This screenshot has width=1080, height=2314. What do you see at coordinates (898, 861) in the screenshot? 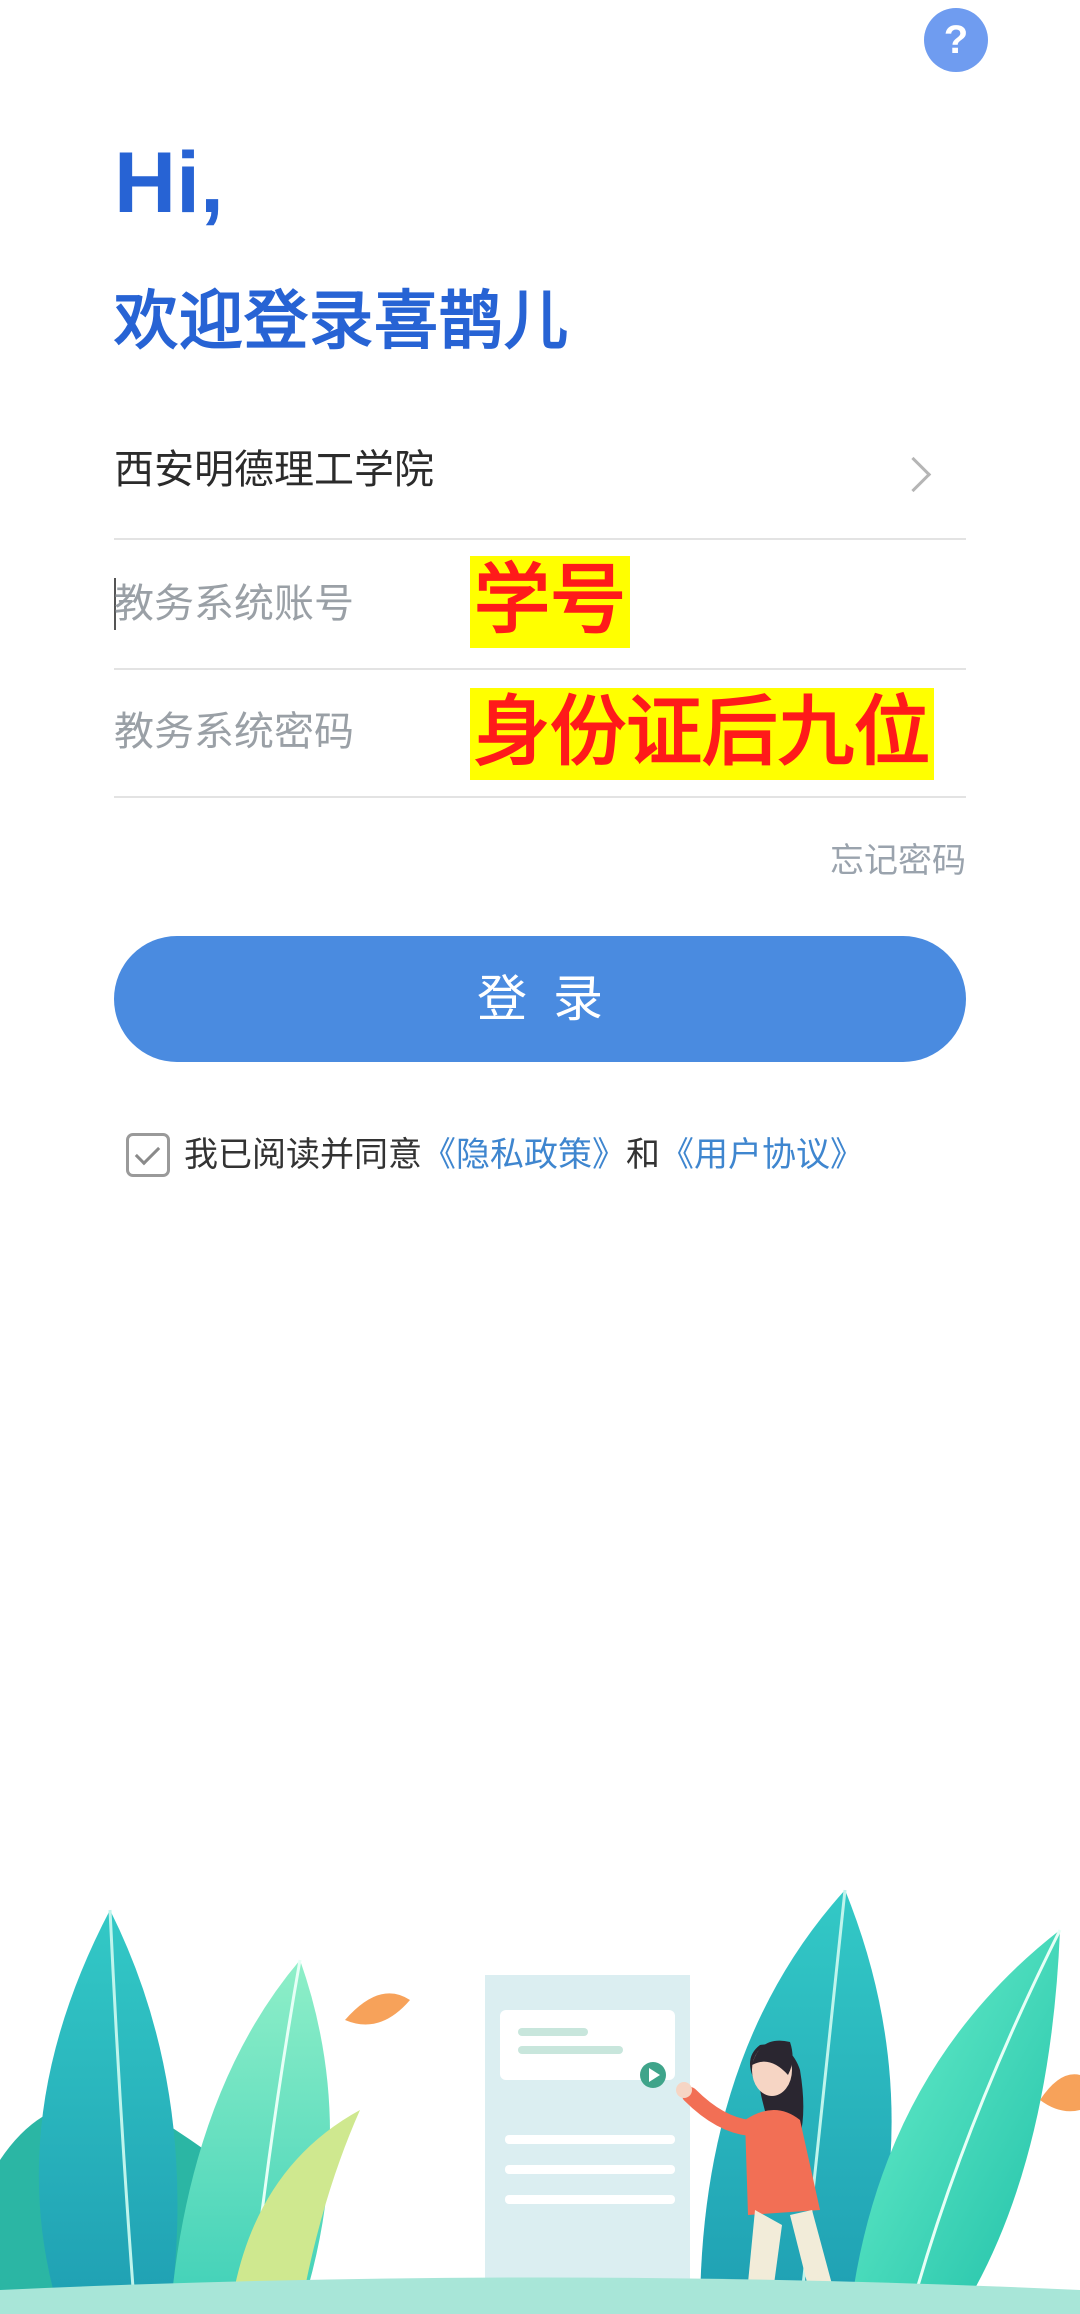
I see `forgot-password-link: 忘记密码` at bounding box center [898, 861].